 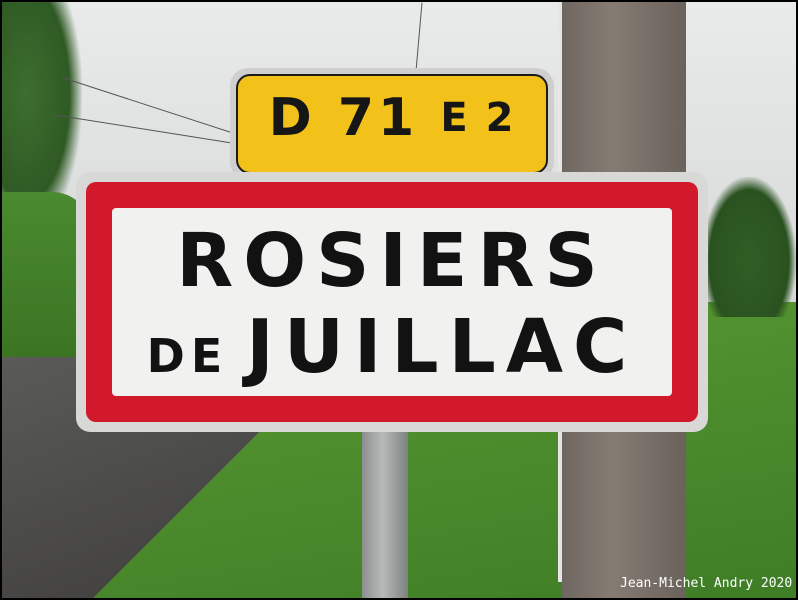 I want to click on town-name-main: JUILLAC, so click(x=442, y=347).